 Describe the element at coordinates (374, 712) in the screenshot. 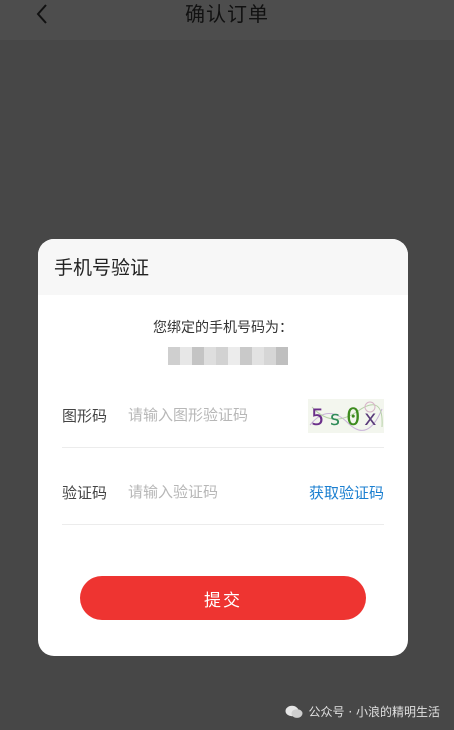

I see `watermark-text: 公众号 · 小浪的精明生活` at that location.